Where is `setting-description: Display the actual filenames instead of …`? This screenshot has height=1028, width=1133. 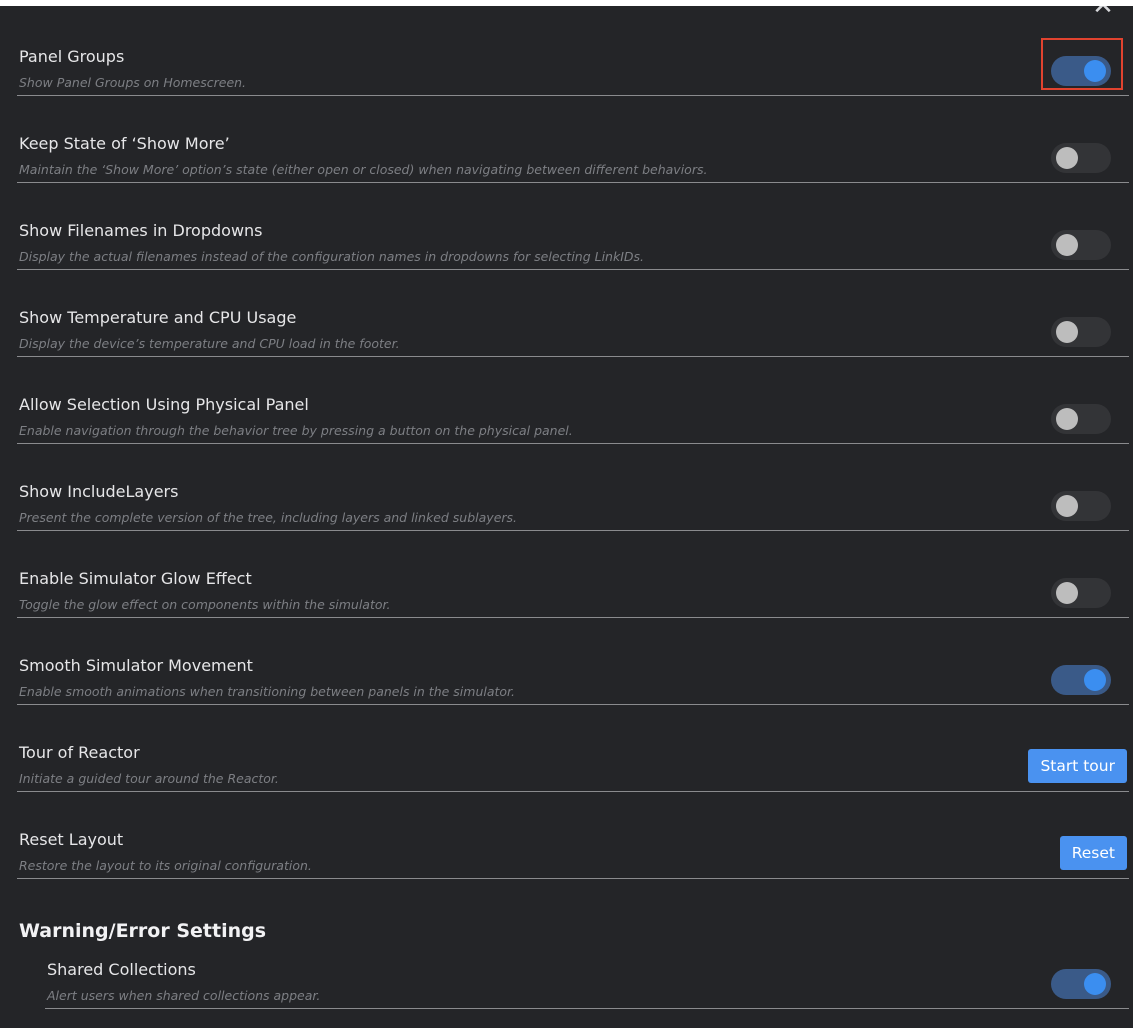 setting-description: Display the actual filenames instead of … is located at coordinates (332, 256).